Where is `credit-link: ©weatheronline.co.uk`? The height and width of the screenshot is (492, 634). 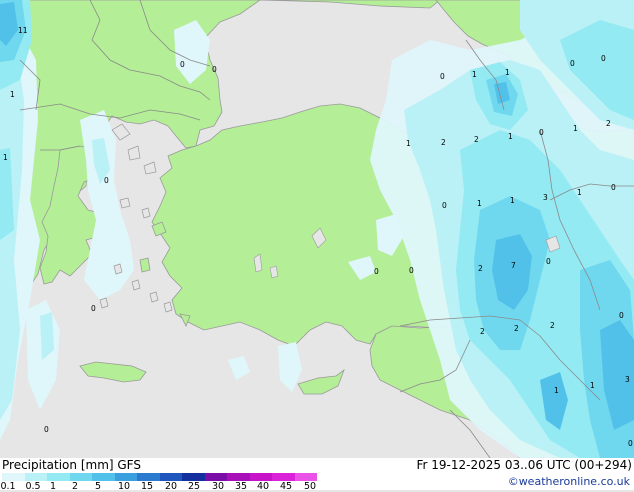
credit-link: ©weatheronline.co.uk is located at coordinates (569, 481).